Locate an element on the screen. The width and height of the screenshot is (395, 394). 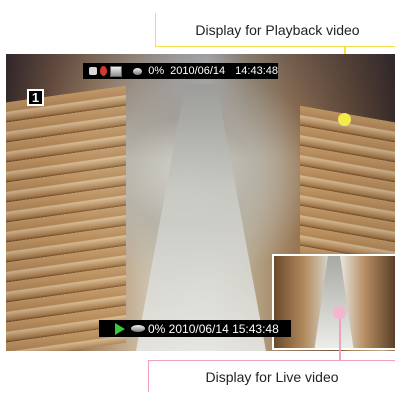
live-callout-label: Display for Live video is located at coordinates (271, 376).